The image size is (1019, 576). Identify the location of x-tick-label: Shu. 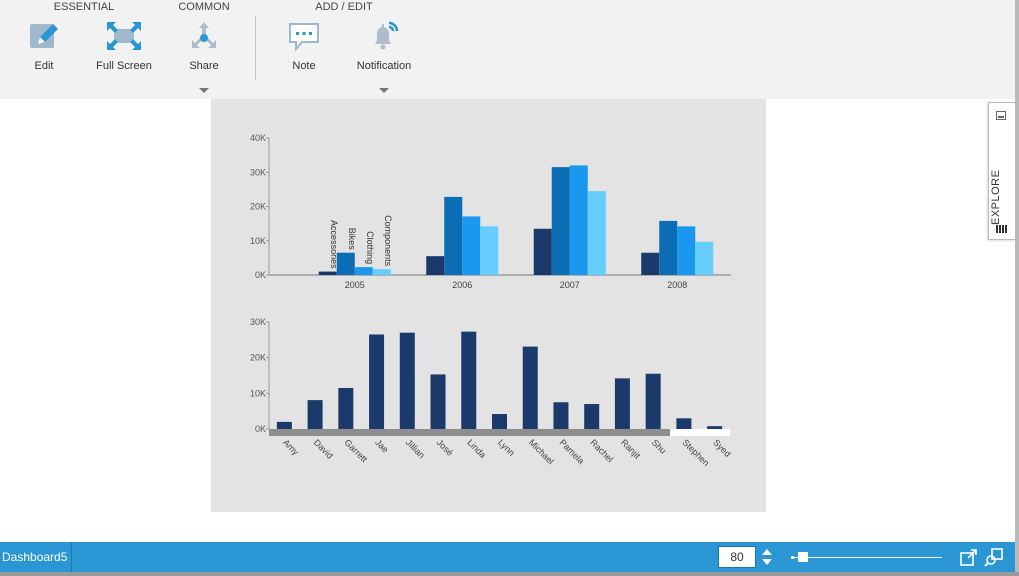
(659, 446).